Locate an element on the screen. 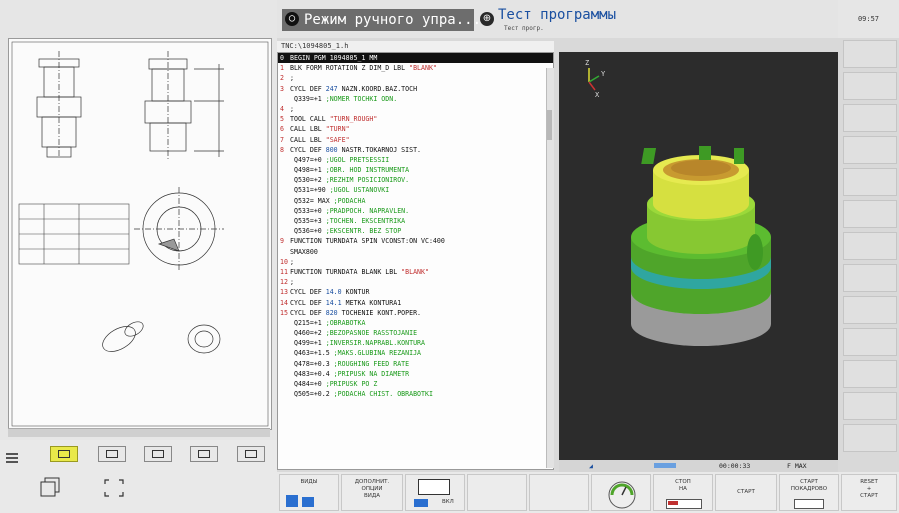 The image size is (899, 513). line-comment: ;PRIPUSK NA DIAMETR is located at coordinates (371, 373).